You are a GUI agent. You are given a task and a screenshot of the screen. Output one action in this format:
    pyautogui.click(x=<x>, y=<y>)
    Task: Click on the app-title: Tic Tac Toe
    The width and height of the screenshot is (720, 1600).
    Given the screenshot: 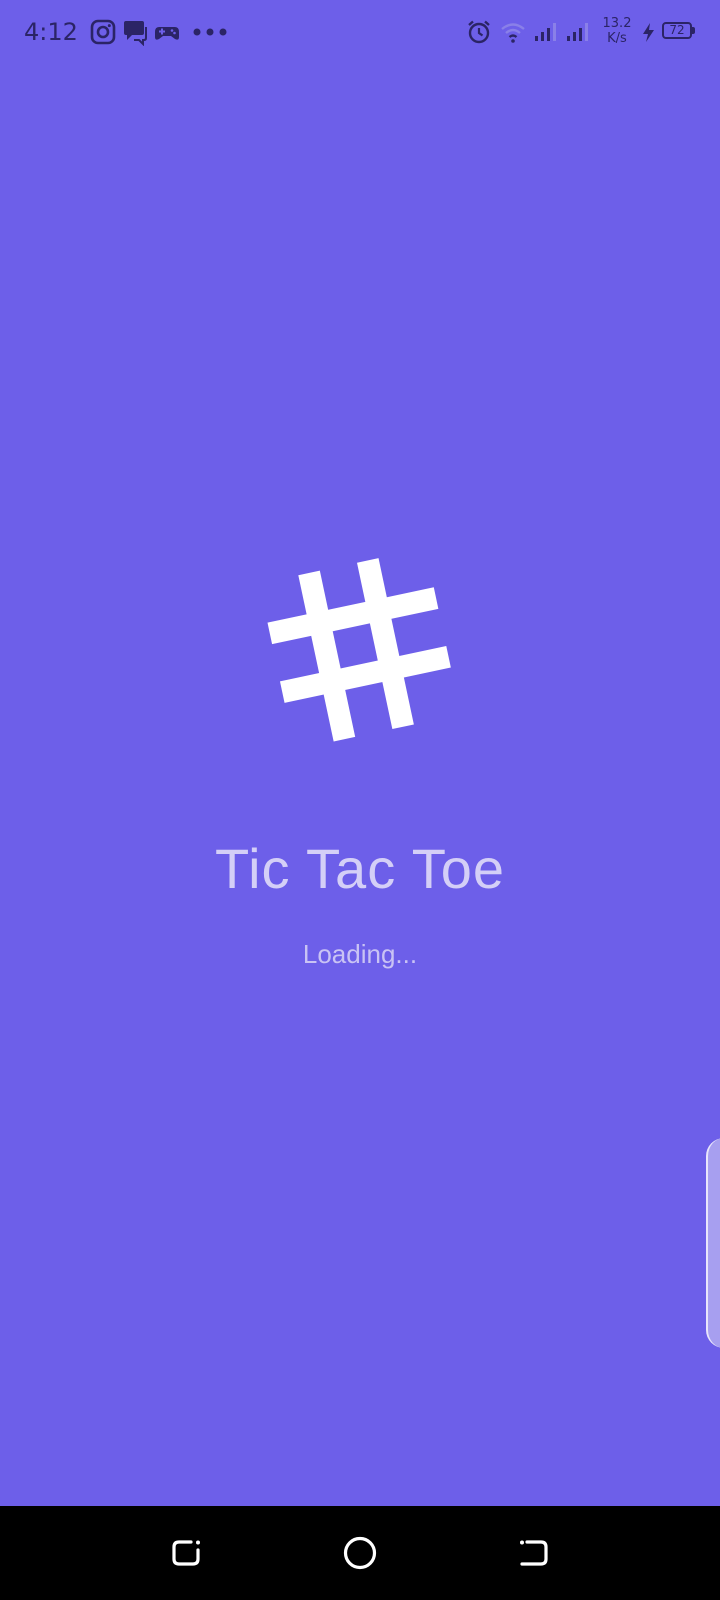 What is the action you would take?
    pyautogui.click(x=360, y=868)
    